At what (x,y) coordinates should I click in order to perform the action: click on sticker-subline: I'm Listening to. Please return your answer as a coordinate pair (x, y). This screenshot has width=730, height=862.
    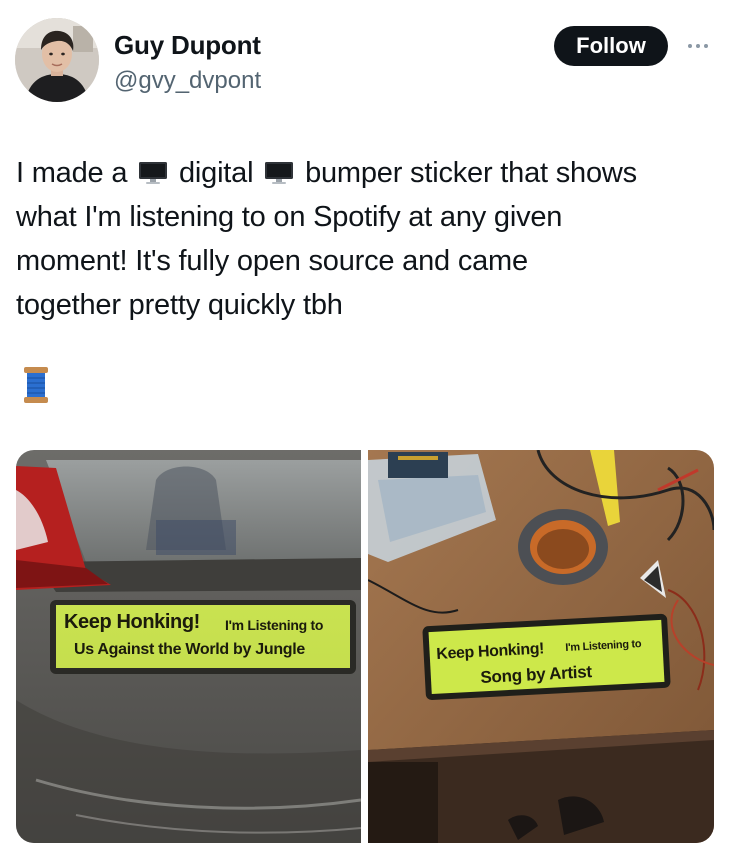
    Looking at the image, I should click on (274, 625).